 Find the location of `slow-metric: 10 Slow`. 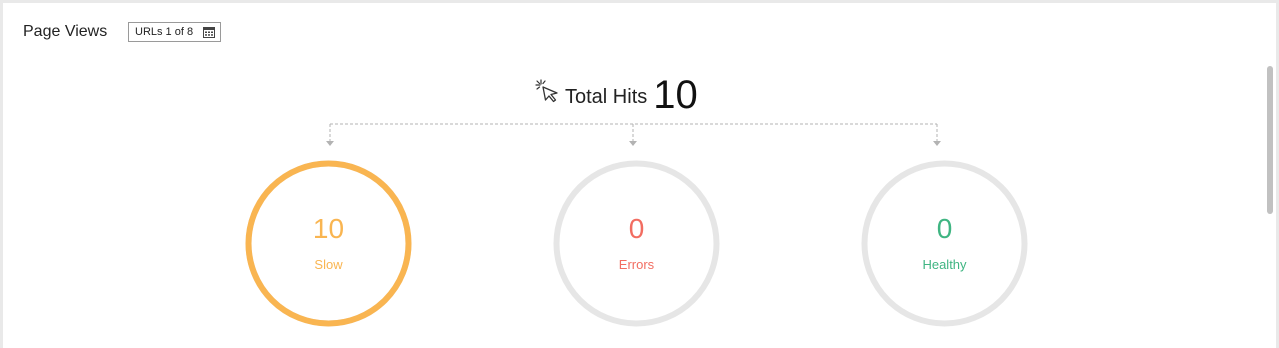

slow-metric: 10 Slow is located at coordinates (328, 243).